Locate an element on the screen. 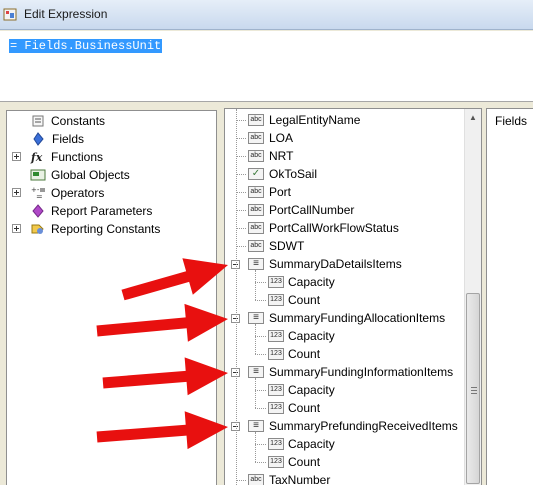 This screenshot has height=485, width=533. scroll-up-icon: ▲ is located at coordinates (473, 117).